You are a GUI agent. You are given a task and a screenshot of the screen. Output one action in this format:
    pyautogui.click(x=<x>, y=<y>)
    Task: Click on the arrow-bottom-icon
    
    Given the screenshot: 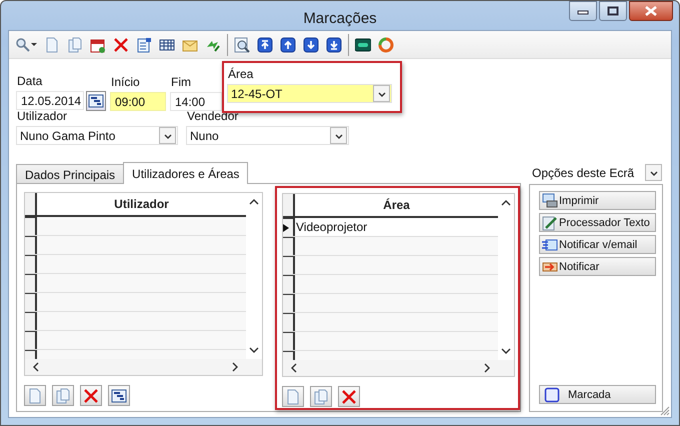 What is the action you would take?
    pyautogui.click(x=334, y=44)
    